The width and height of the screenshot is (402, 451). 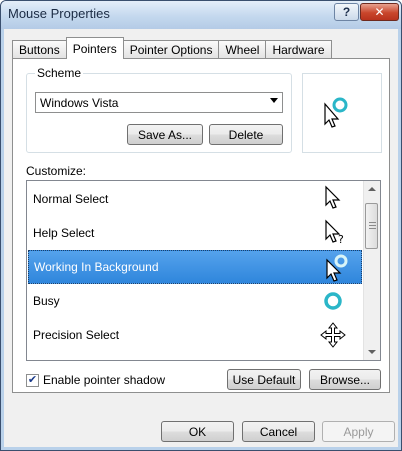 I want to click on list-item: Precision Select, so click(x=195, y=335).